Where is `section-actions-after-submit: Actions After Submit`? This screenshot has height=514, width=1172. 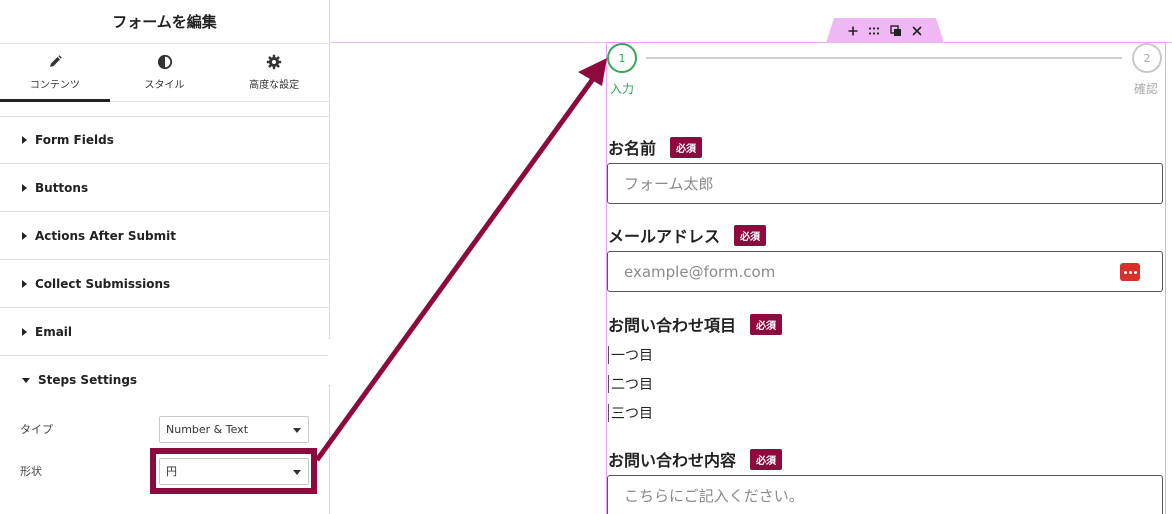 section-actions-after-submit: Actions After Submit is located at coordinates (164, 236).